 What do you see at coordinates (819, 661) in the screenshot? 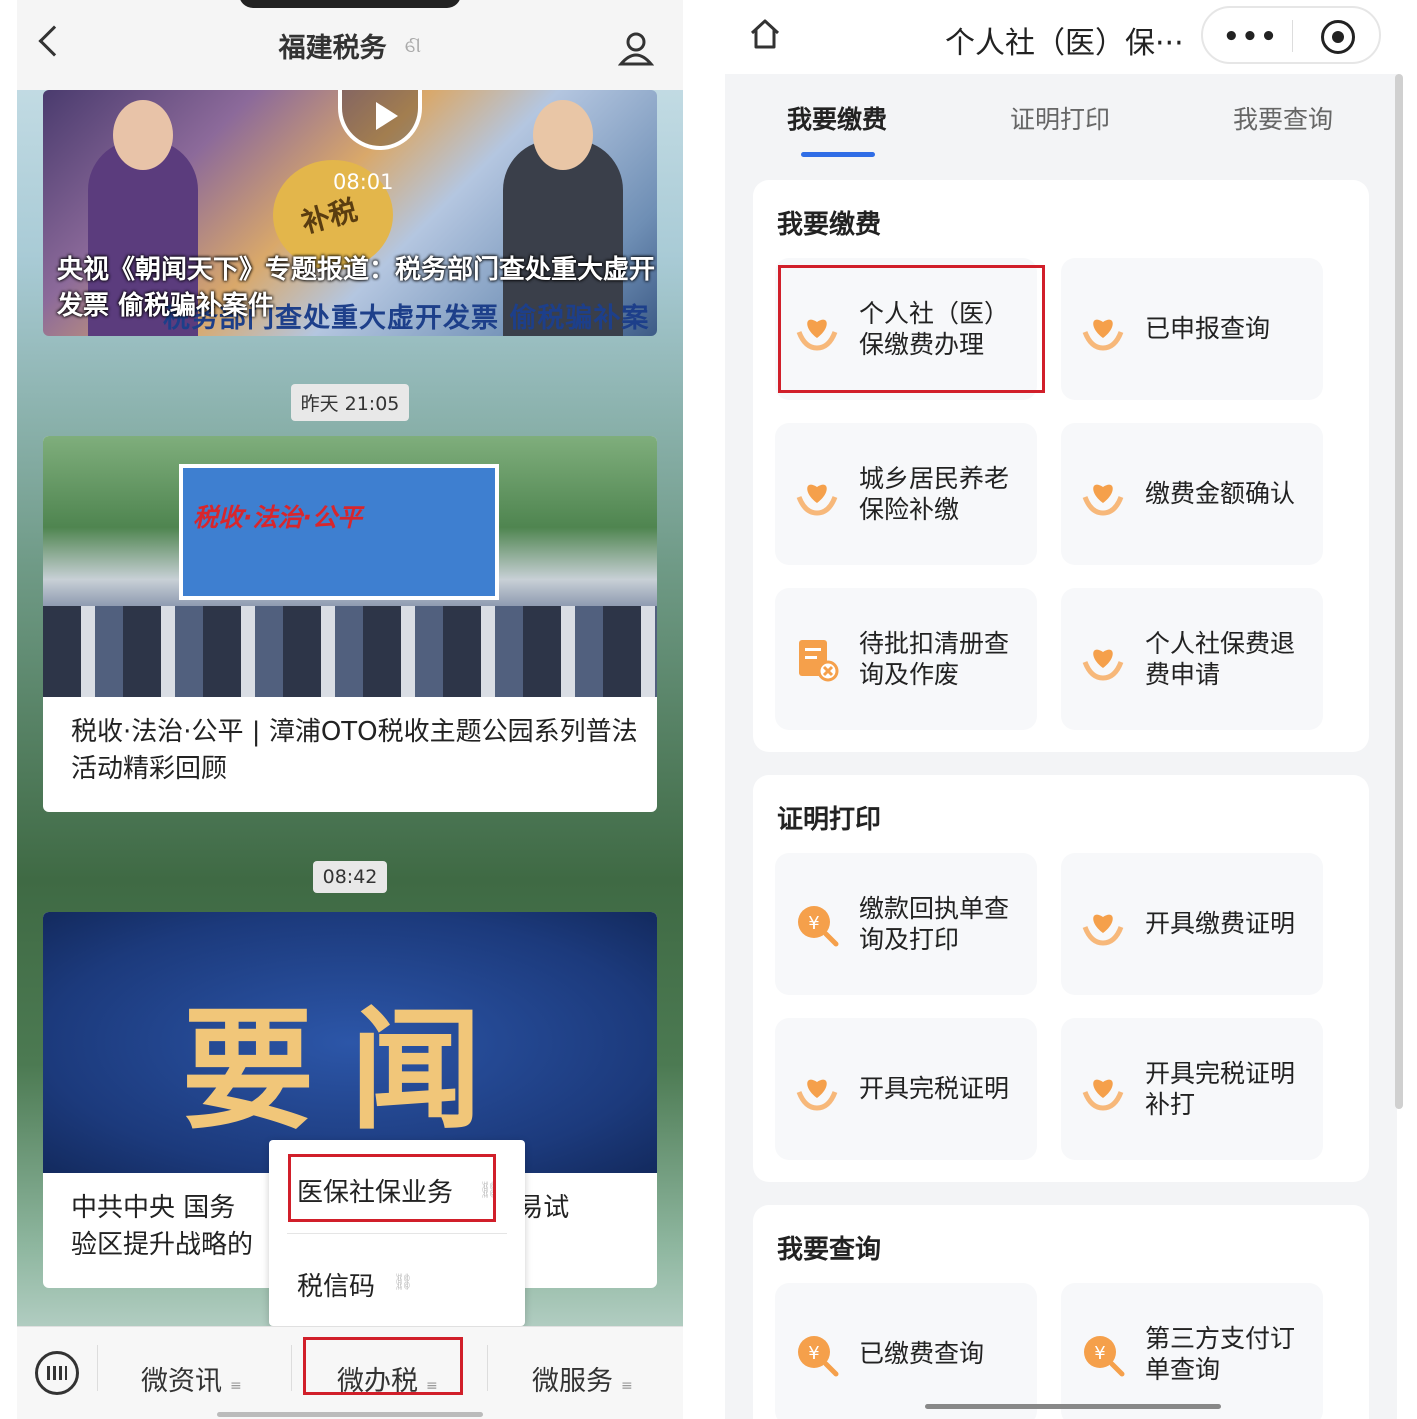
I see `document-cancel-icon` at bounding box center [819, 661].